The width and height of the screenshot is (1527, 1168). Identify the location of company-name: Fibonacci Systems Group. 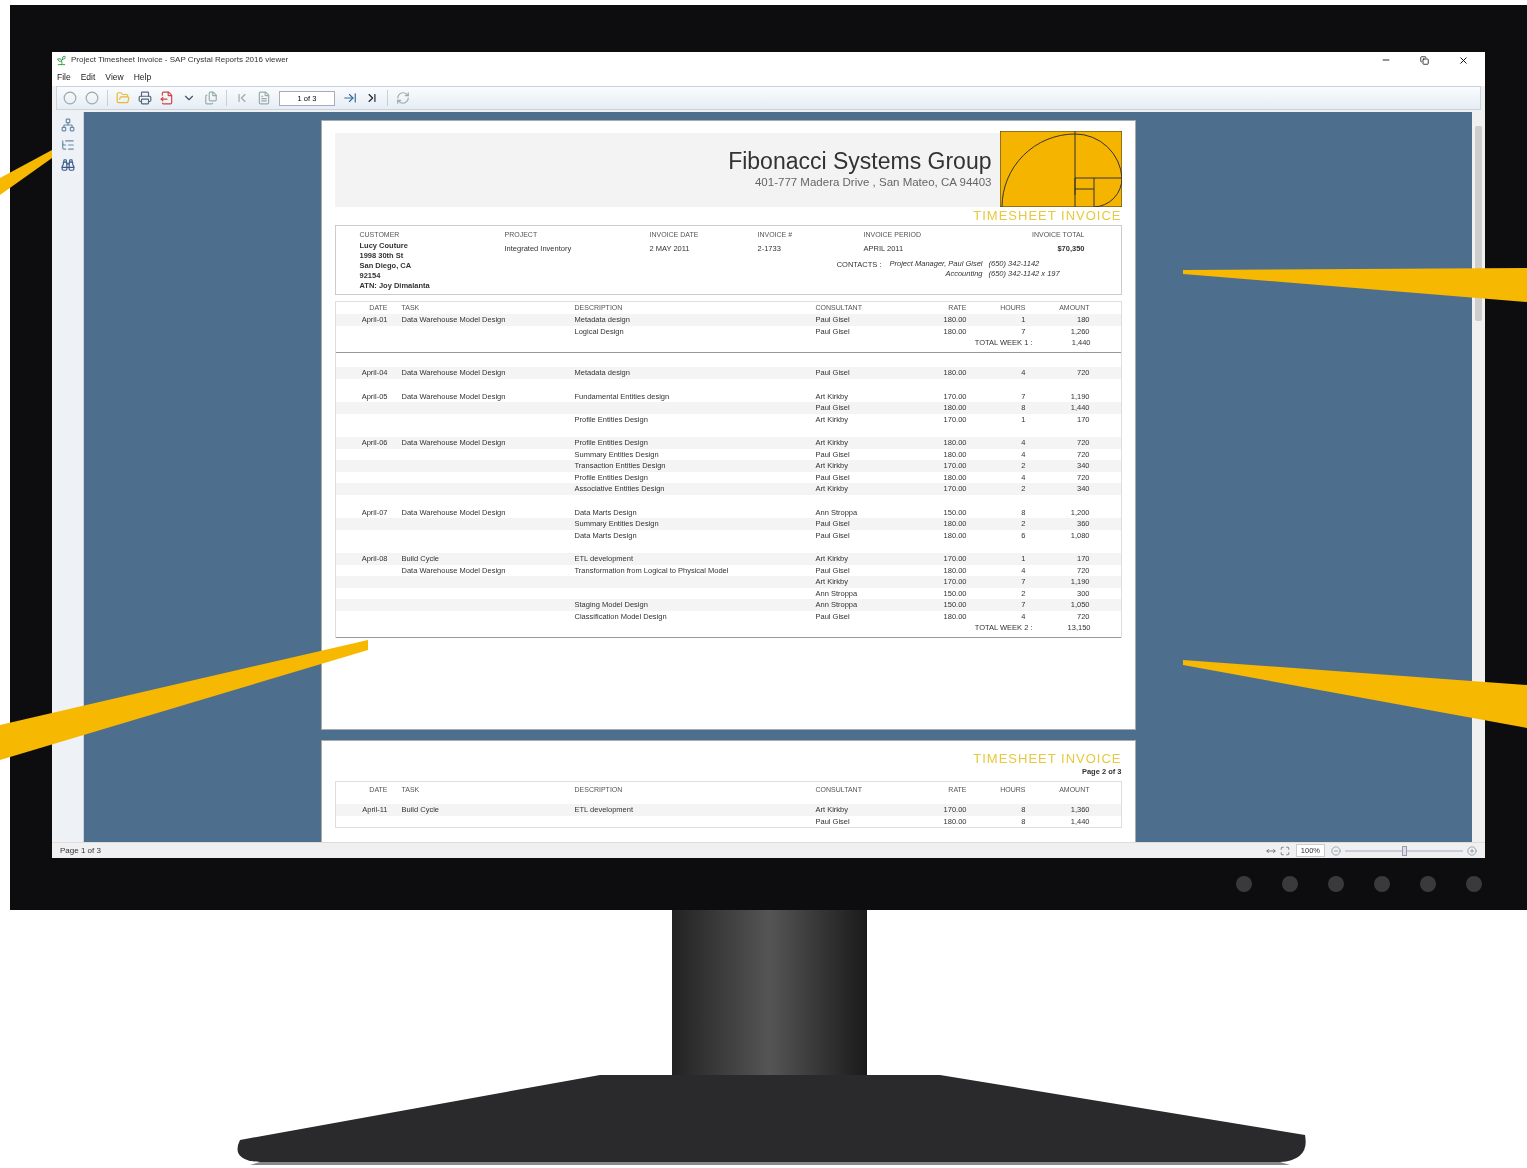
(860, 161).